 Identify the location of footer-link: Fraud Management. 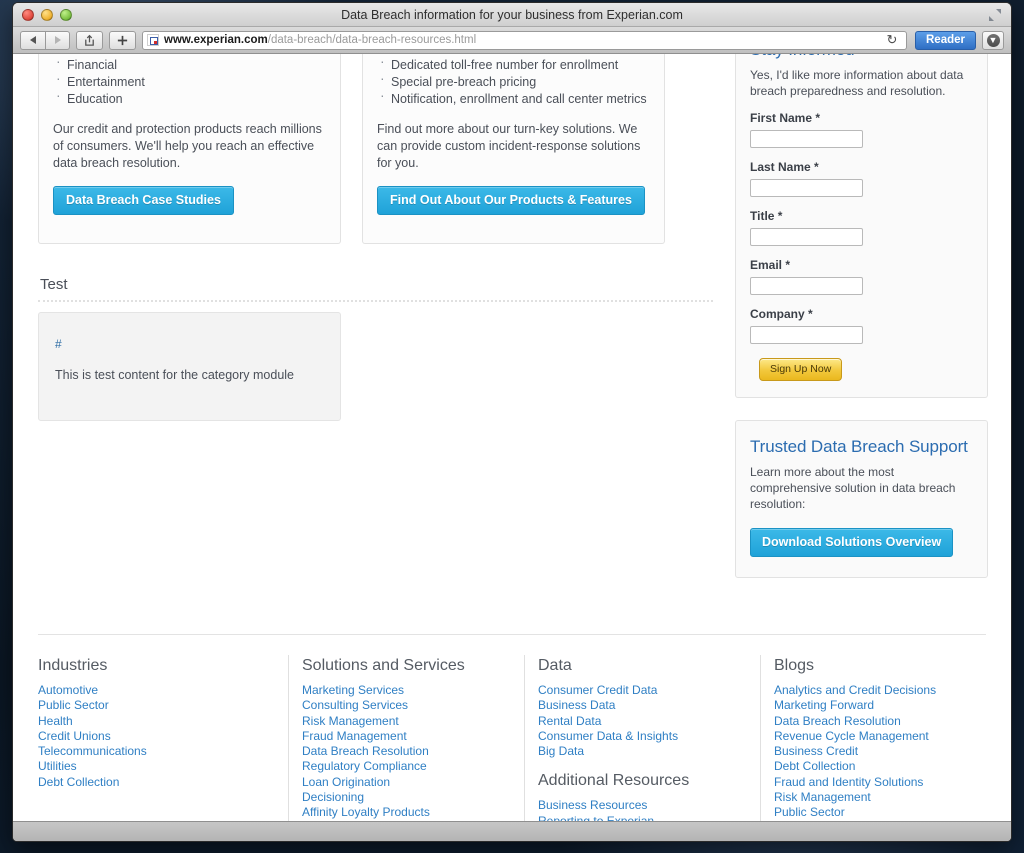
(405, 736).